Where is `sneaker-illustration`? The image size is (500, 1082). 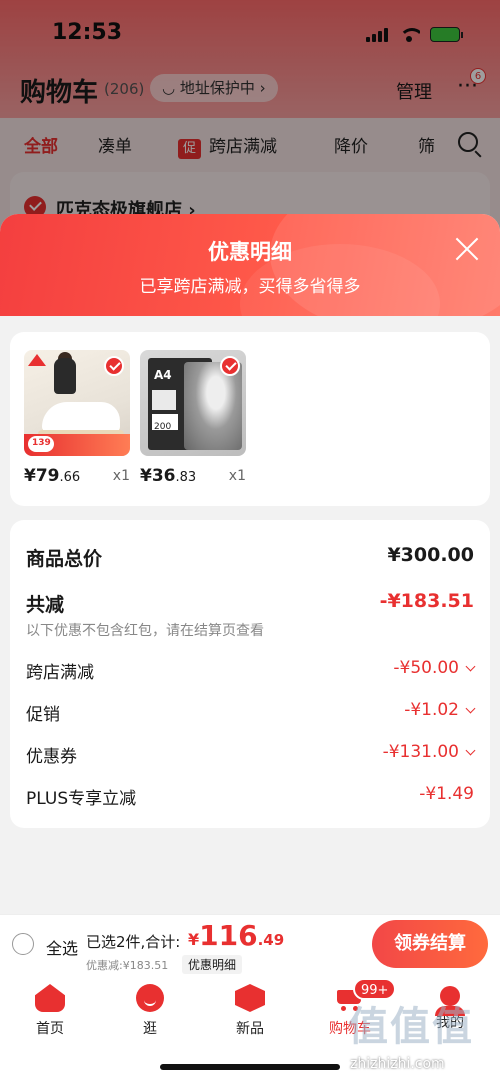 sneaker-illustration is located at coordinates (81, 417).